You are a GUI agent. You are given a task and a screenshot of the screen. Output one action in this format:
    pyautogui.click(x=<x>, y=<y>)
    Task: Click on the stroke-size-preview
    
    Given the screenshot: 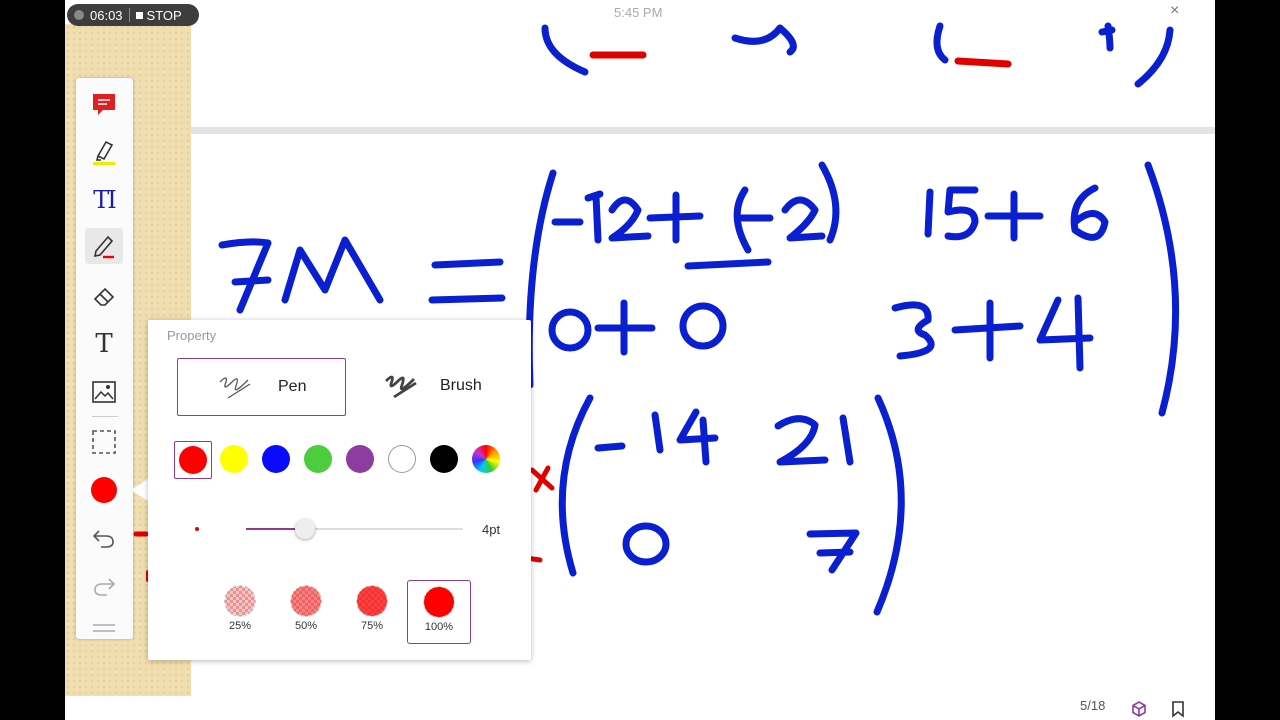 What is the action you would take?
    pyautogui.click(x=197, y=529)
    